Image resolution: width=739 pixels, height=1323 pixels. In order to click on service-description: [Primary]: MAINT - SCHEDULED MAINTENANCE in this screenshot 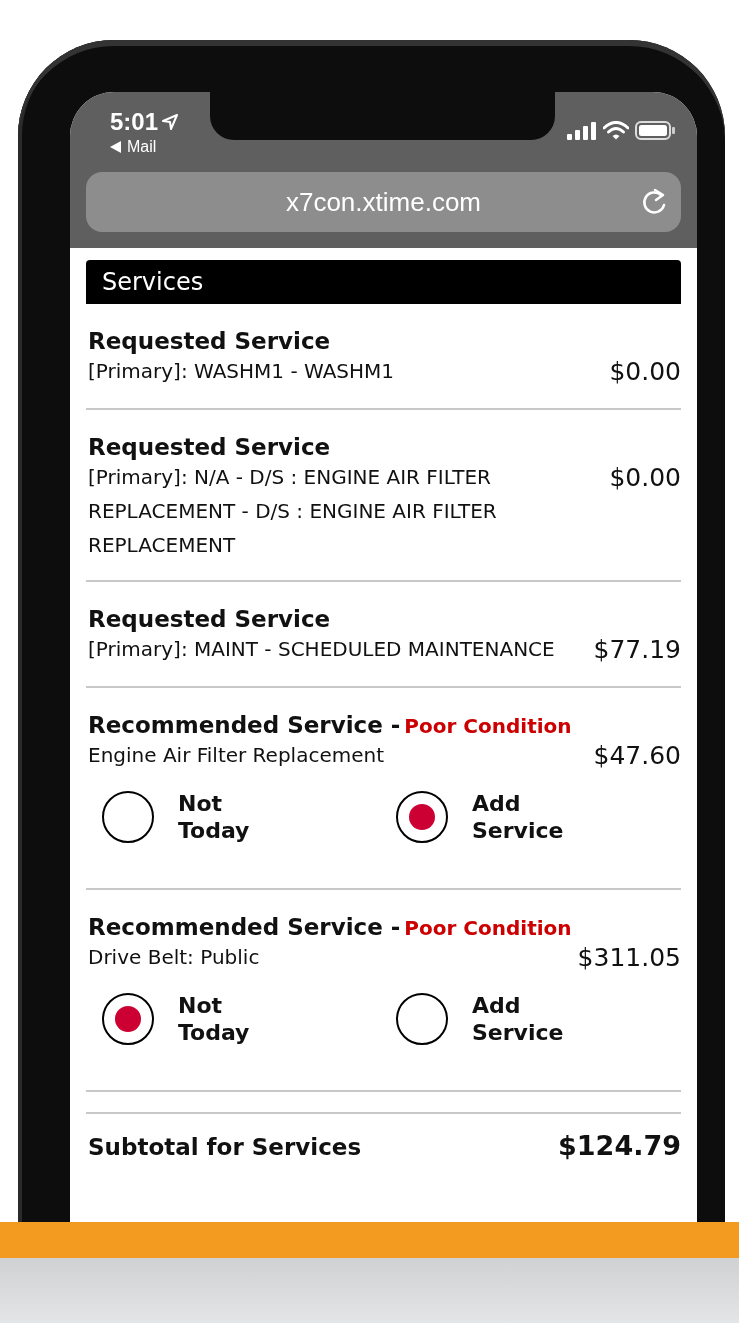, I will do `click(321, 649)`.